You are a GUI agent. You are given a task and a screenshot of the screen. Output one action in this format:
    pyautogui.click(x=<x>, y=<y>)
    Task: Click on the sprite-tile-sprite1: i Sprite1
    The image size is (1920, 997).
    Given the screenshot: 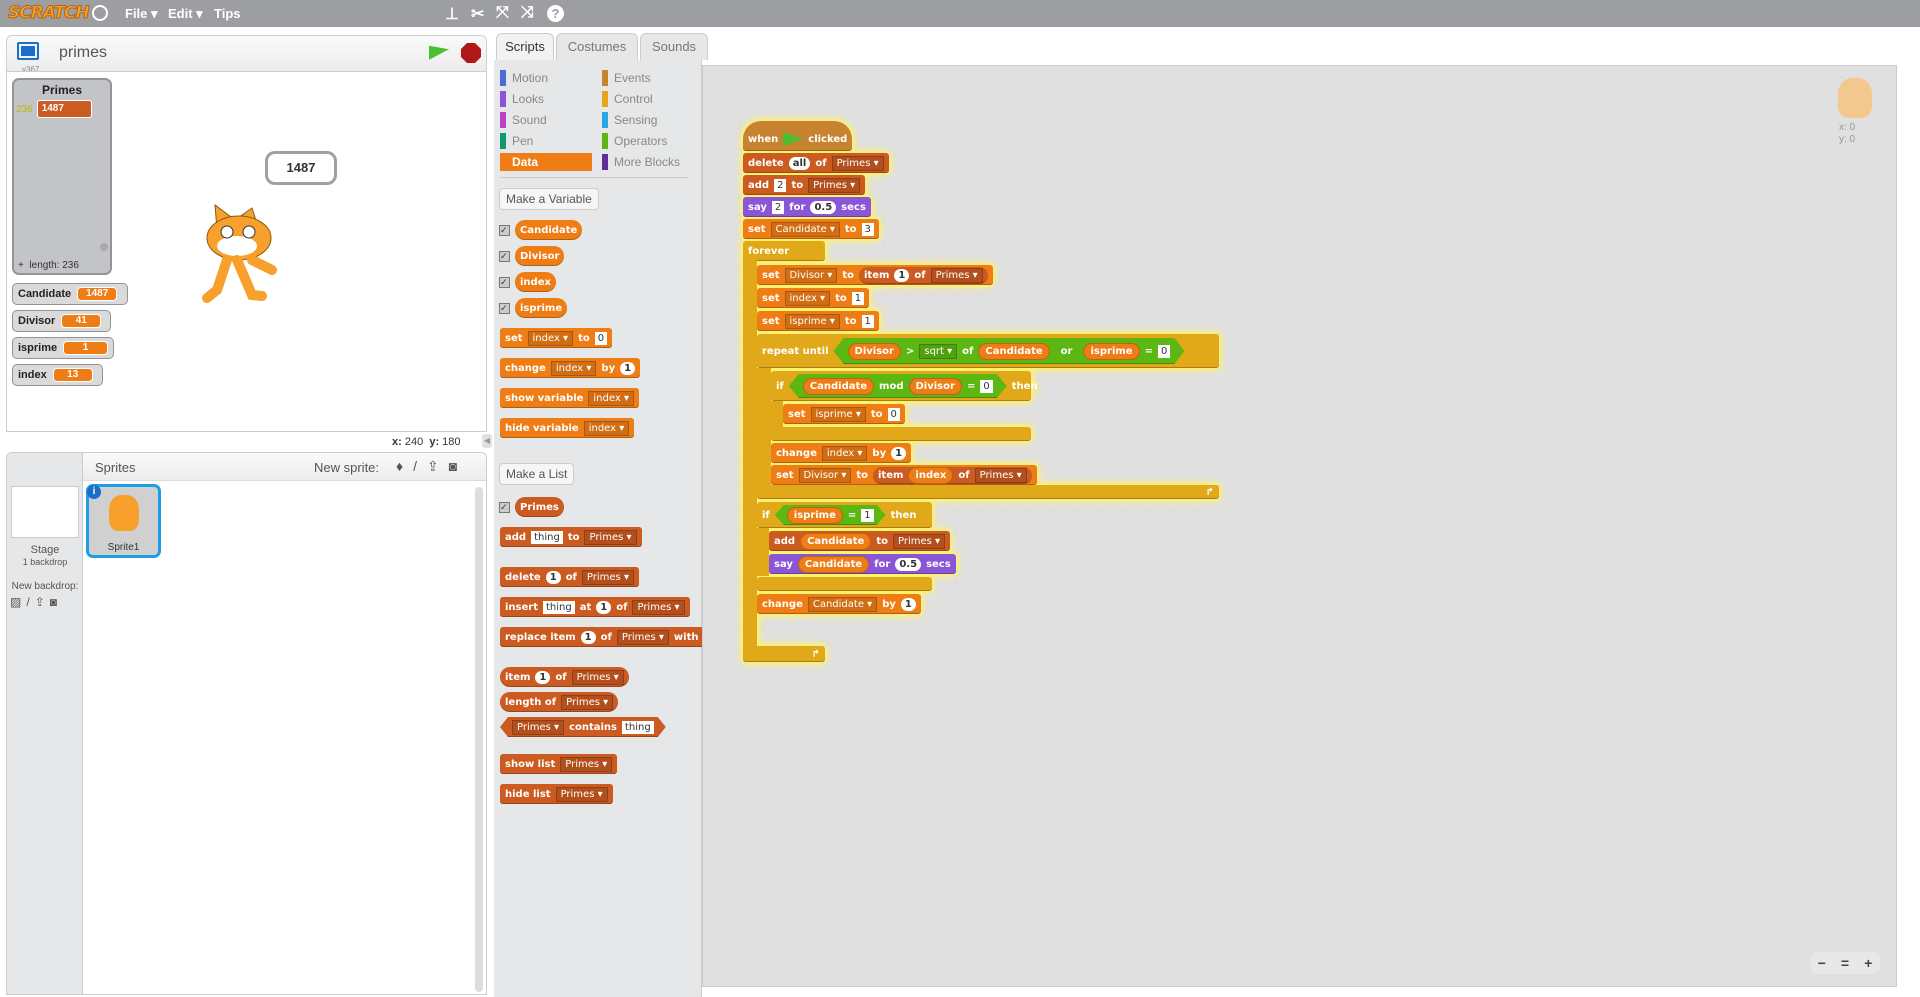 What is the action you would take?
    pyautogui.click(x=123, y=521)
    